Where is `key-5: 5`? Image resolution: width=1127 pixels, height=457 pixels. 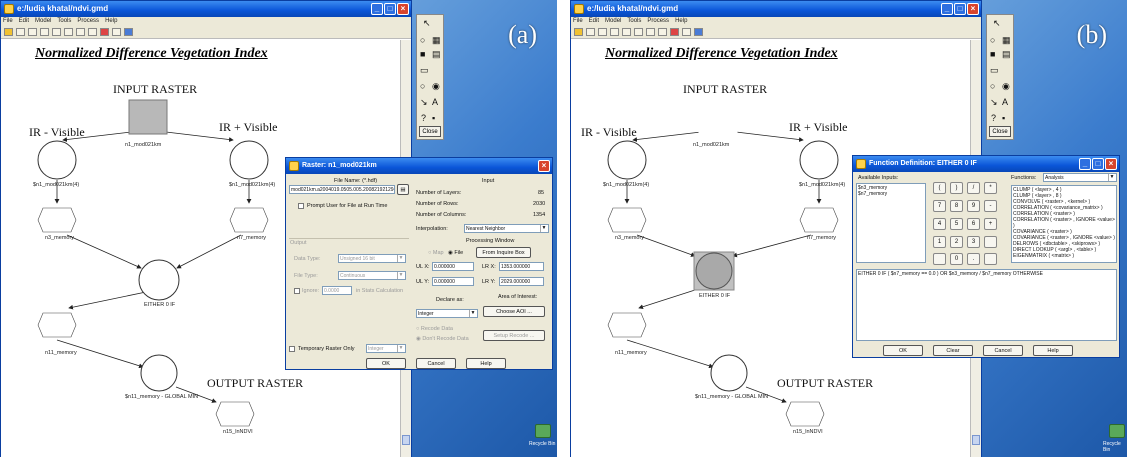 key-5: 5 is located at coordinates (956, 224).